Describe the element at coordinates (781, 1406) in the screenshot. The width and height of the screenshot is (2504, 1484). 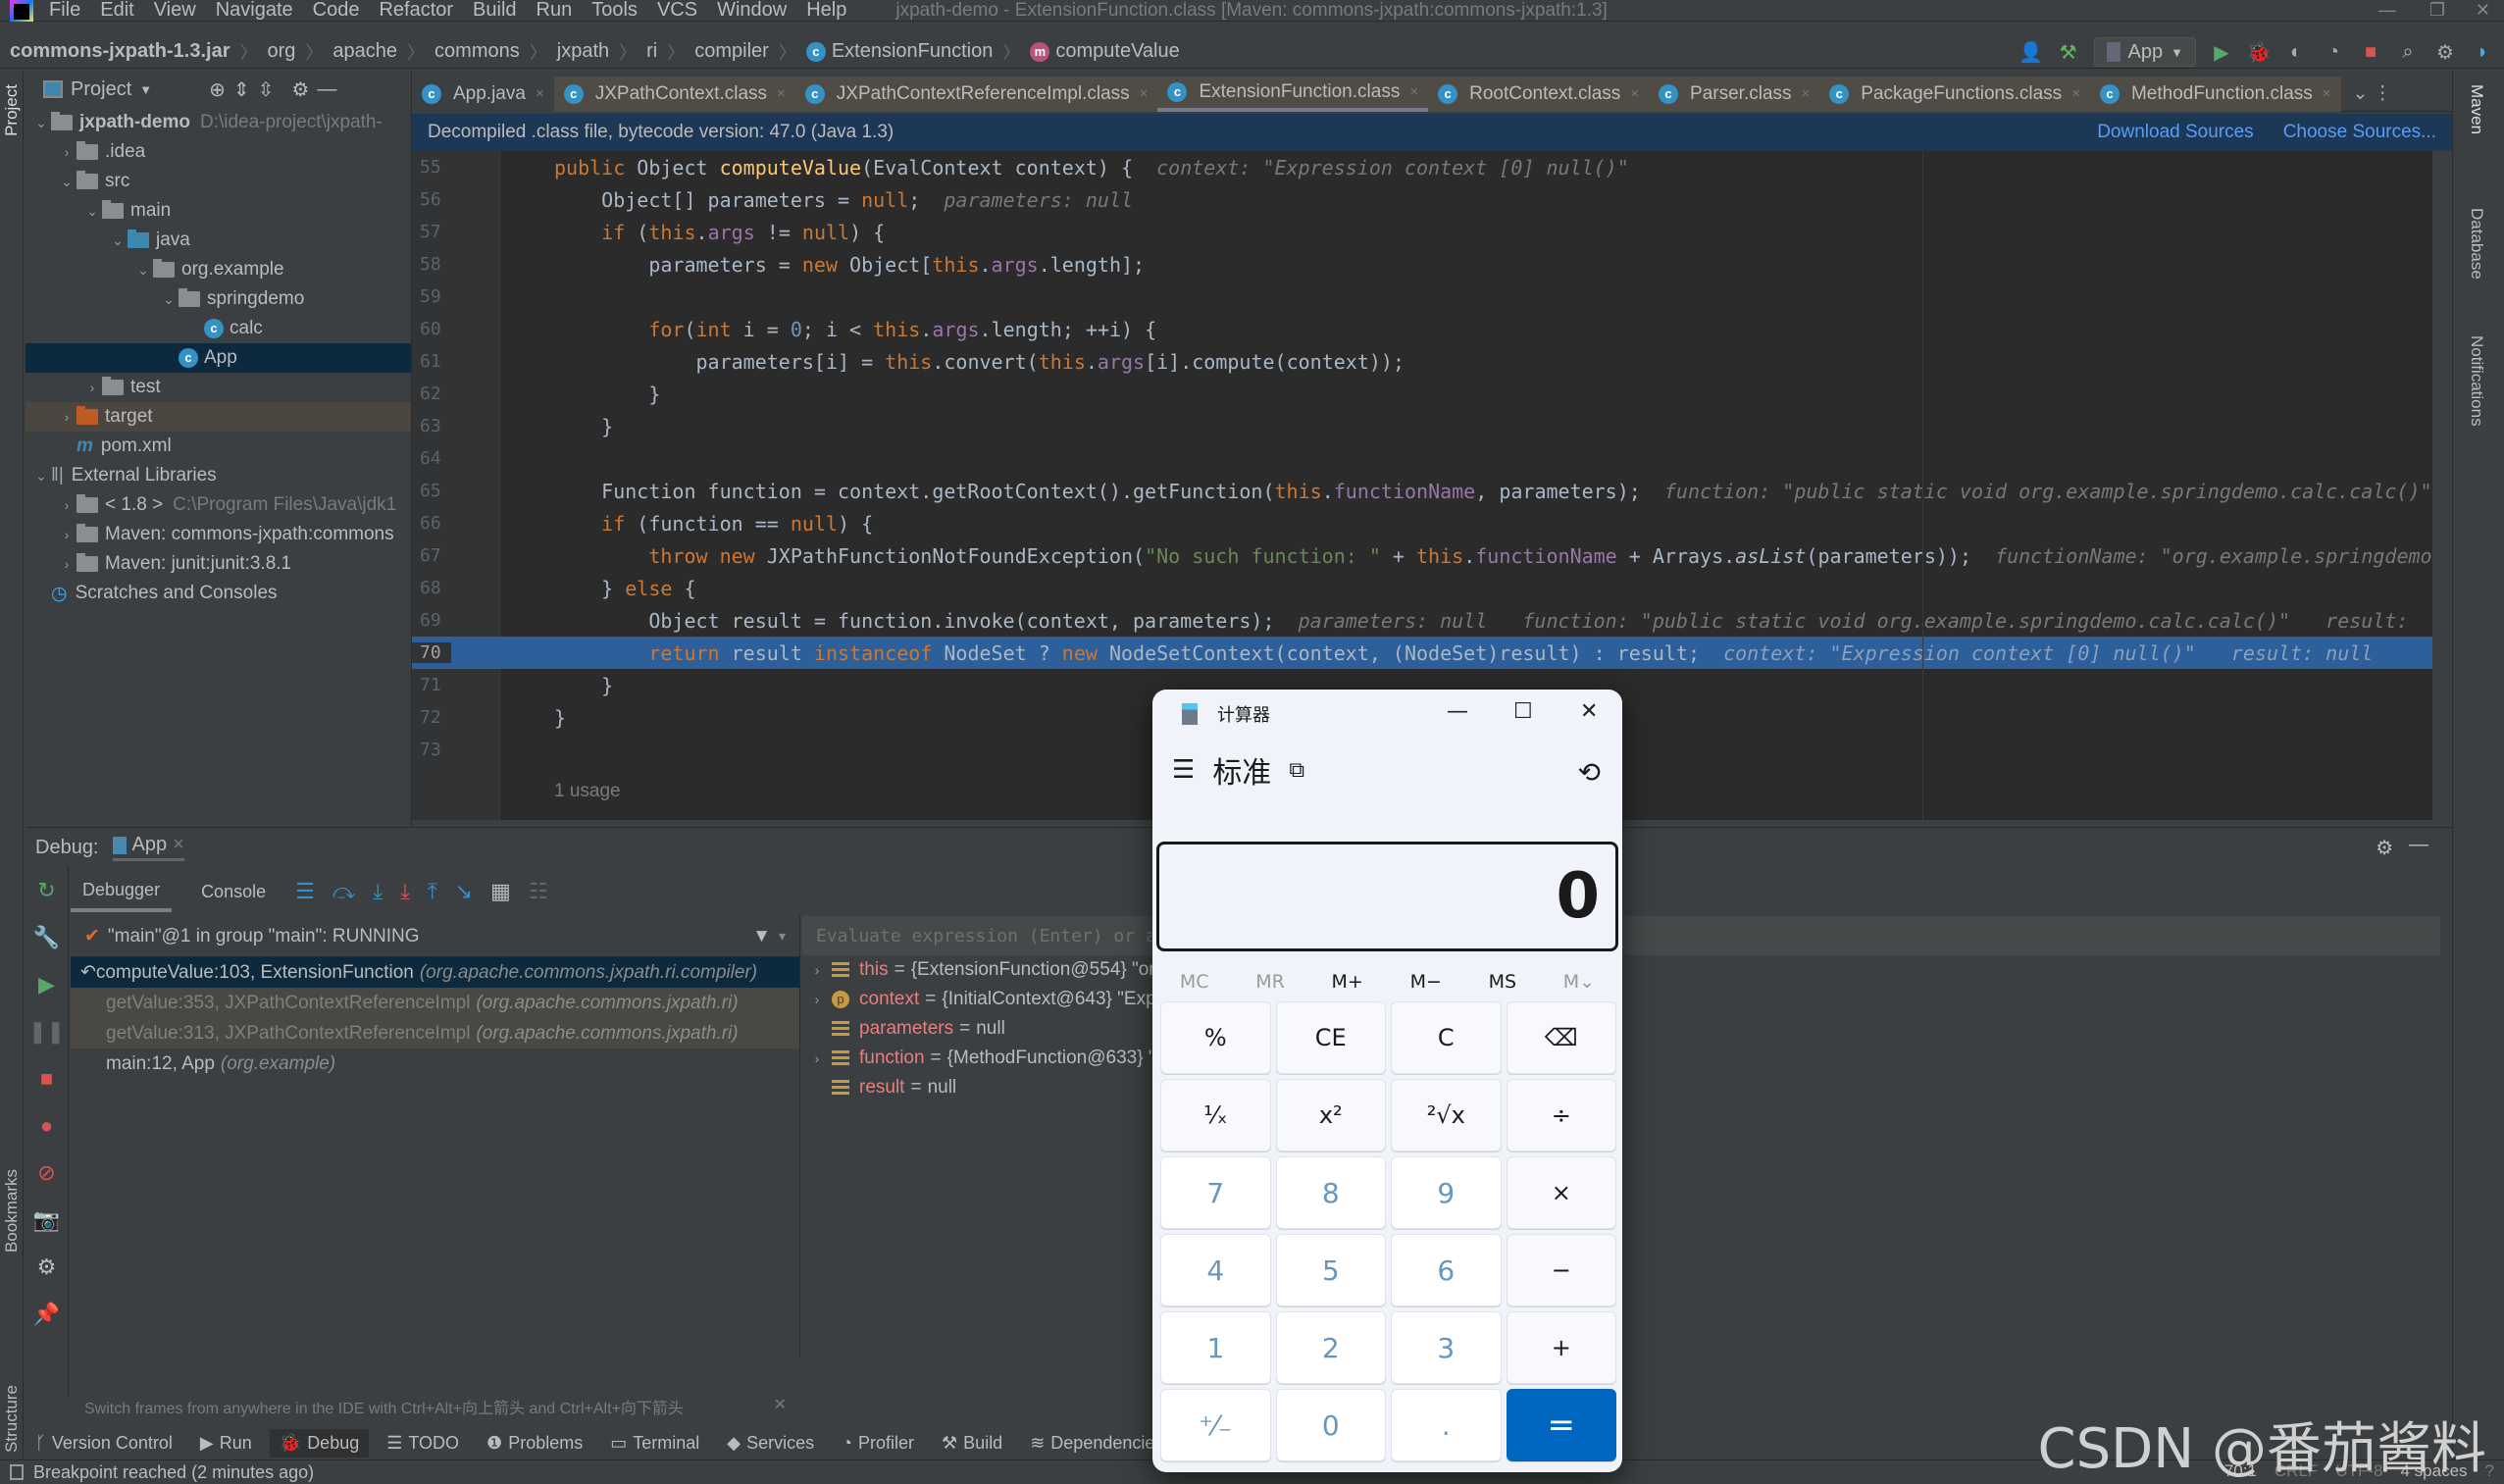
I see `close-tip-icon: ✕` at that location.